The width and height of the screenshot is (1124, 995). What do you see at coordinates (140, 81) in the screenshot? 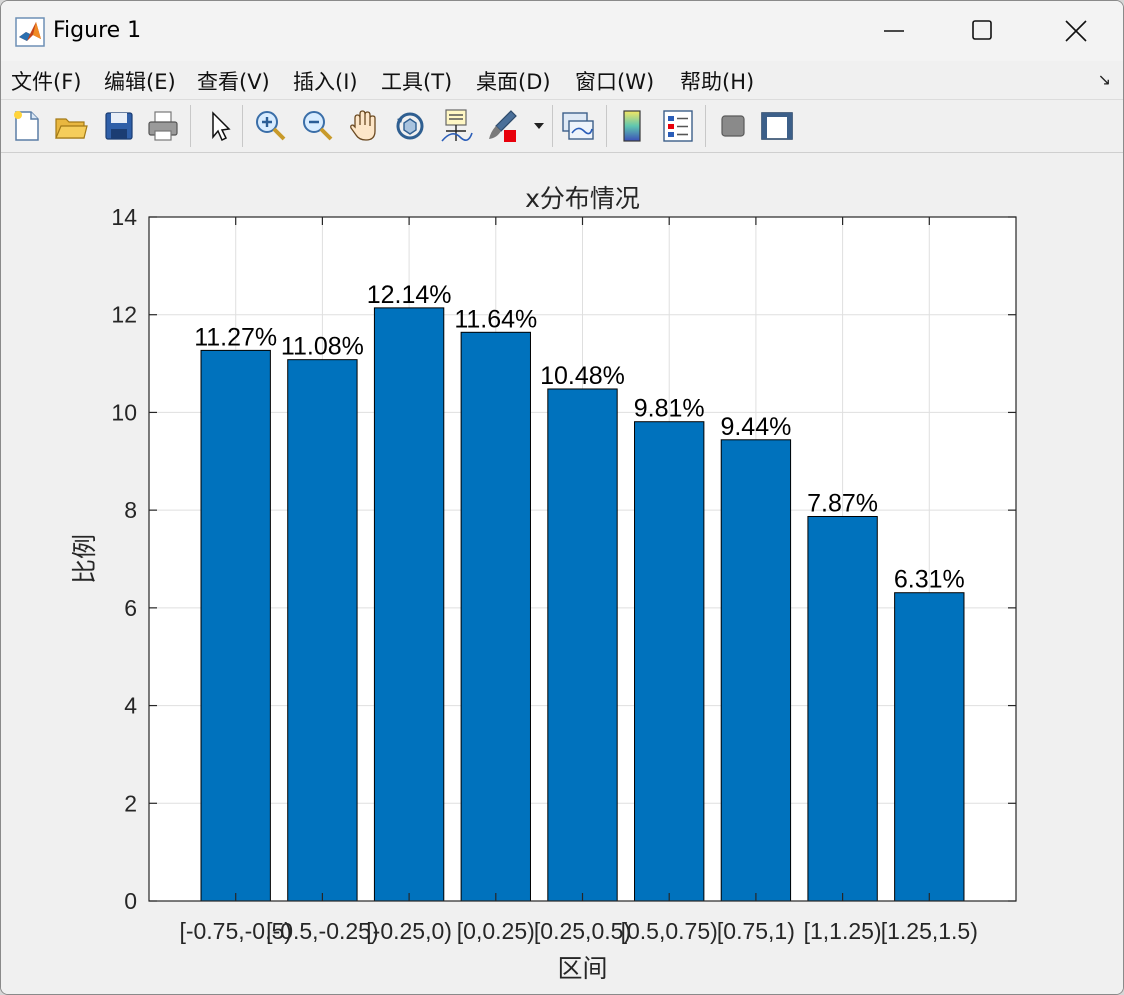
I see `menu-edit: 编辑(E)` at bounding box center [140, 81].